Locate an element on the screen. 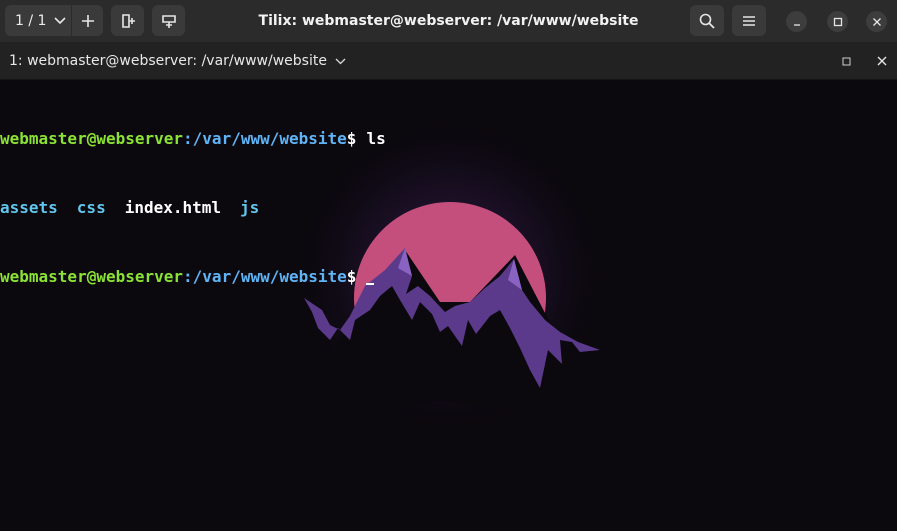 The height and width of the screenshot is (531, 897). terminal-title: 1: webmaster@webserver: /var/www/website is located at coordinates (168, 61).